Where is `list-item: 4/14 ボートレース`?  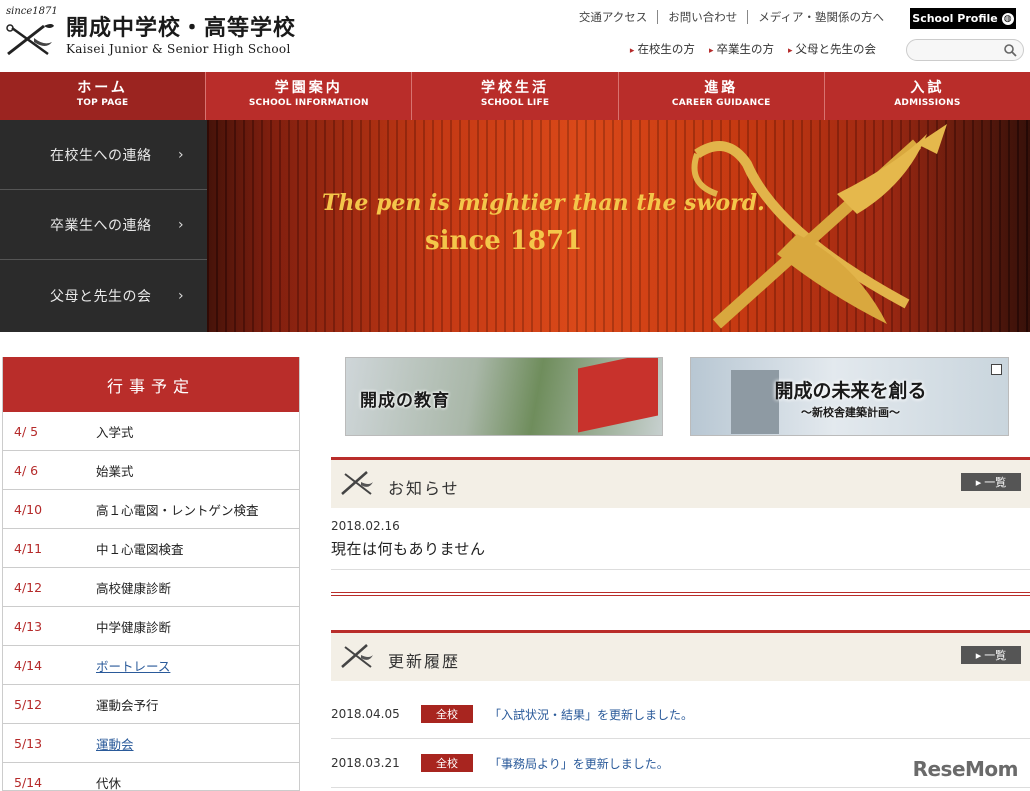
list-item: 4/14 ボートレース is located at coordinates (151, 665).